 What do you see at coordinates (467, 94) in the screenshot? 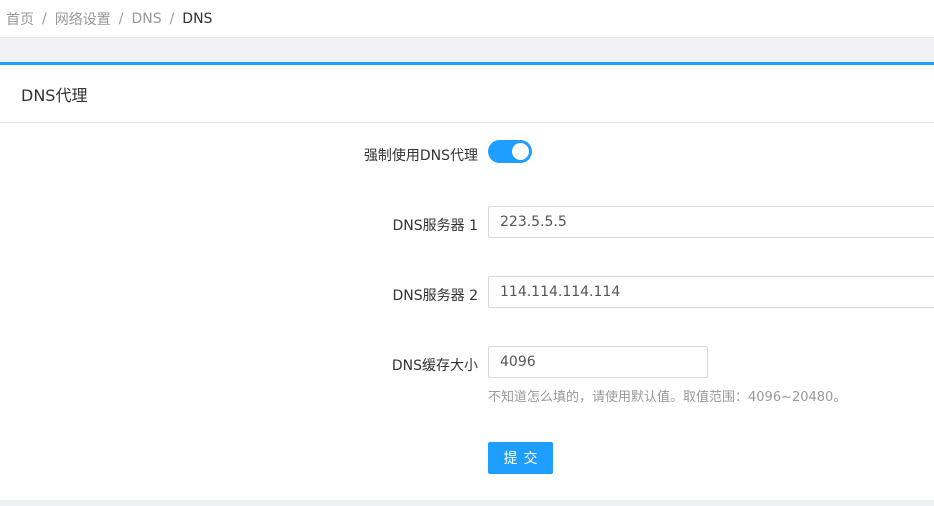
I see `card-title: DNS代理` at bounding box center [467, 94].